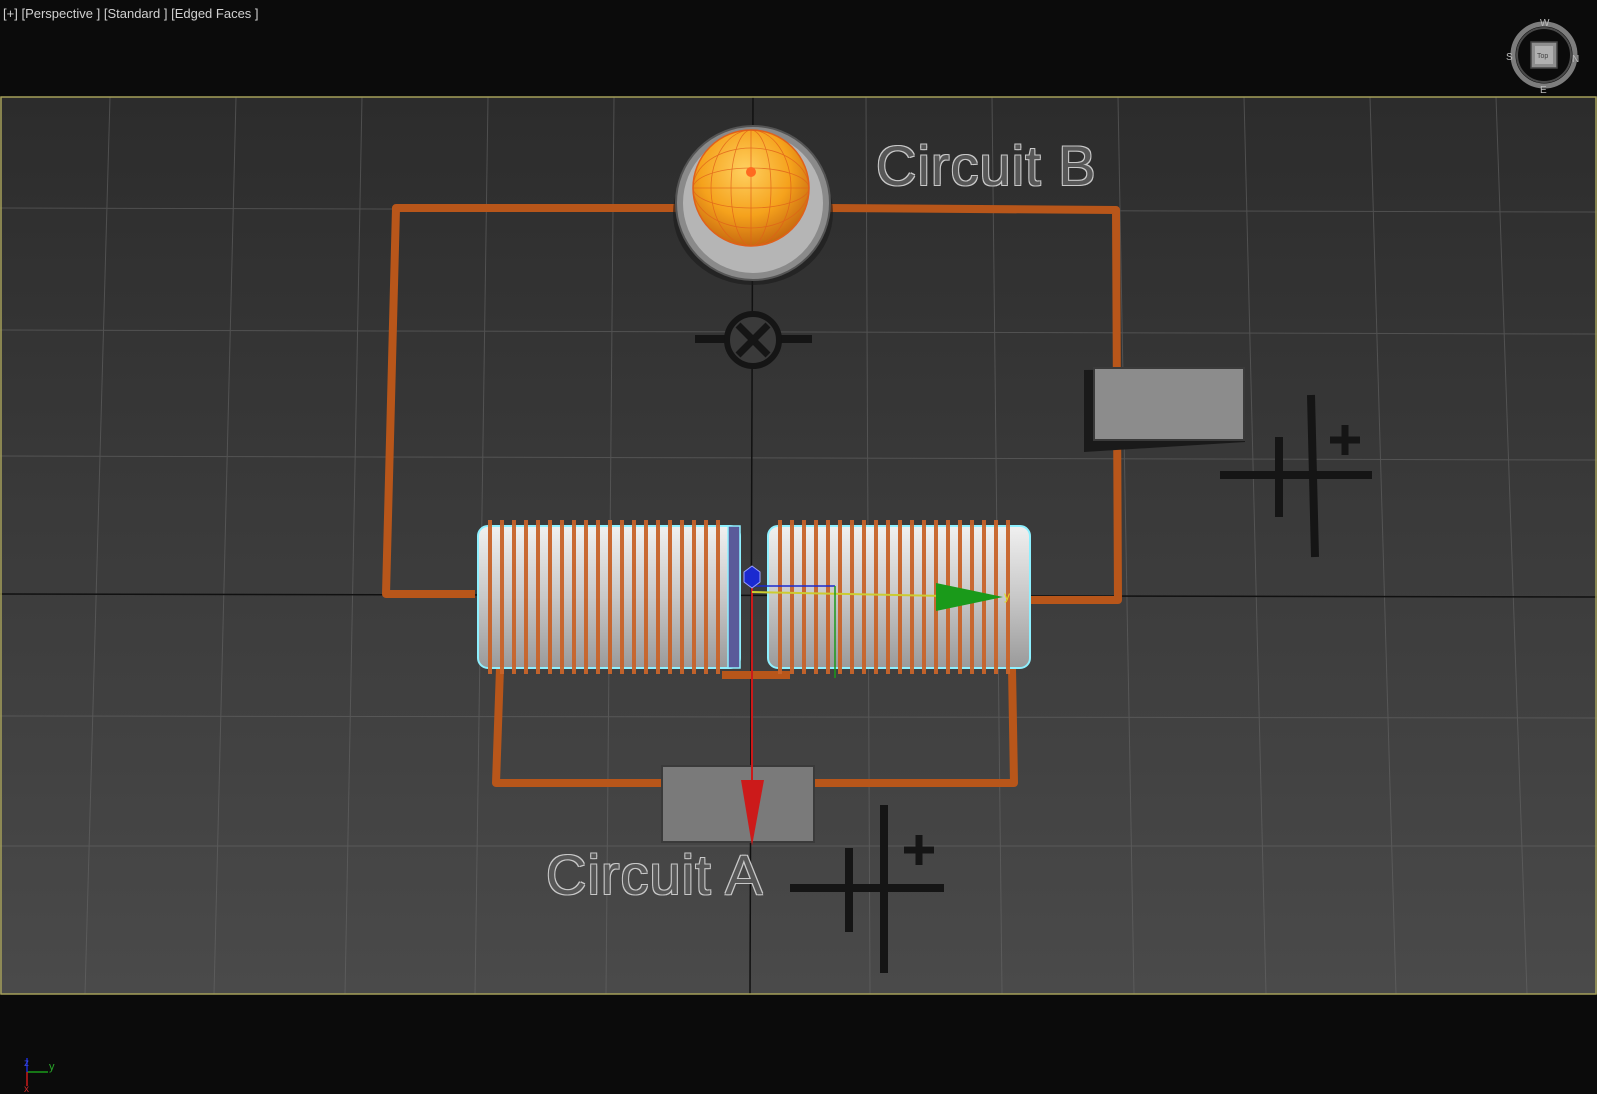 The width and height of the screenshot is (1597, 1094). What do you see at coordinates (60, 13) in the screenshot?
I see `viewport-view-menu: [Perspective ]` at bounding box center [60, 13].